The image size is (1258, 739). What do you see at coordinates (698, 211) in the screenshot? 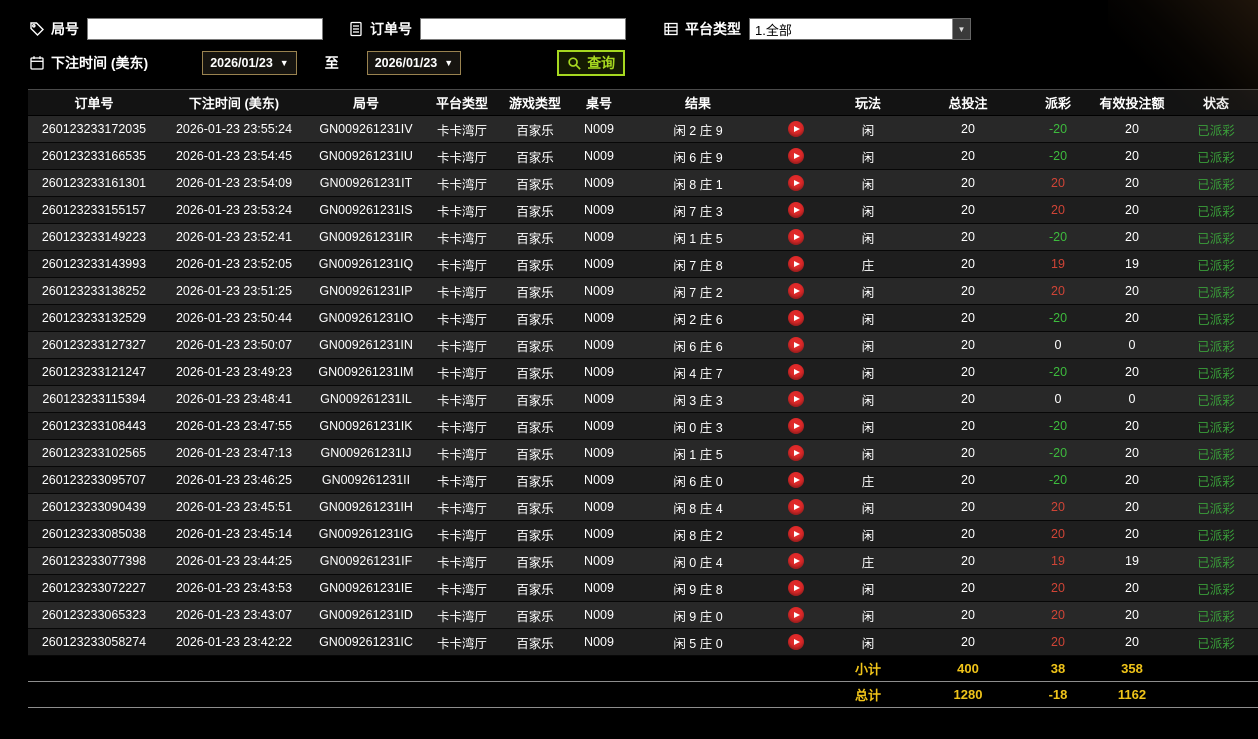
I see `cell-result: 闲 7 庄 3` at bounding box center [698, 211].